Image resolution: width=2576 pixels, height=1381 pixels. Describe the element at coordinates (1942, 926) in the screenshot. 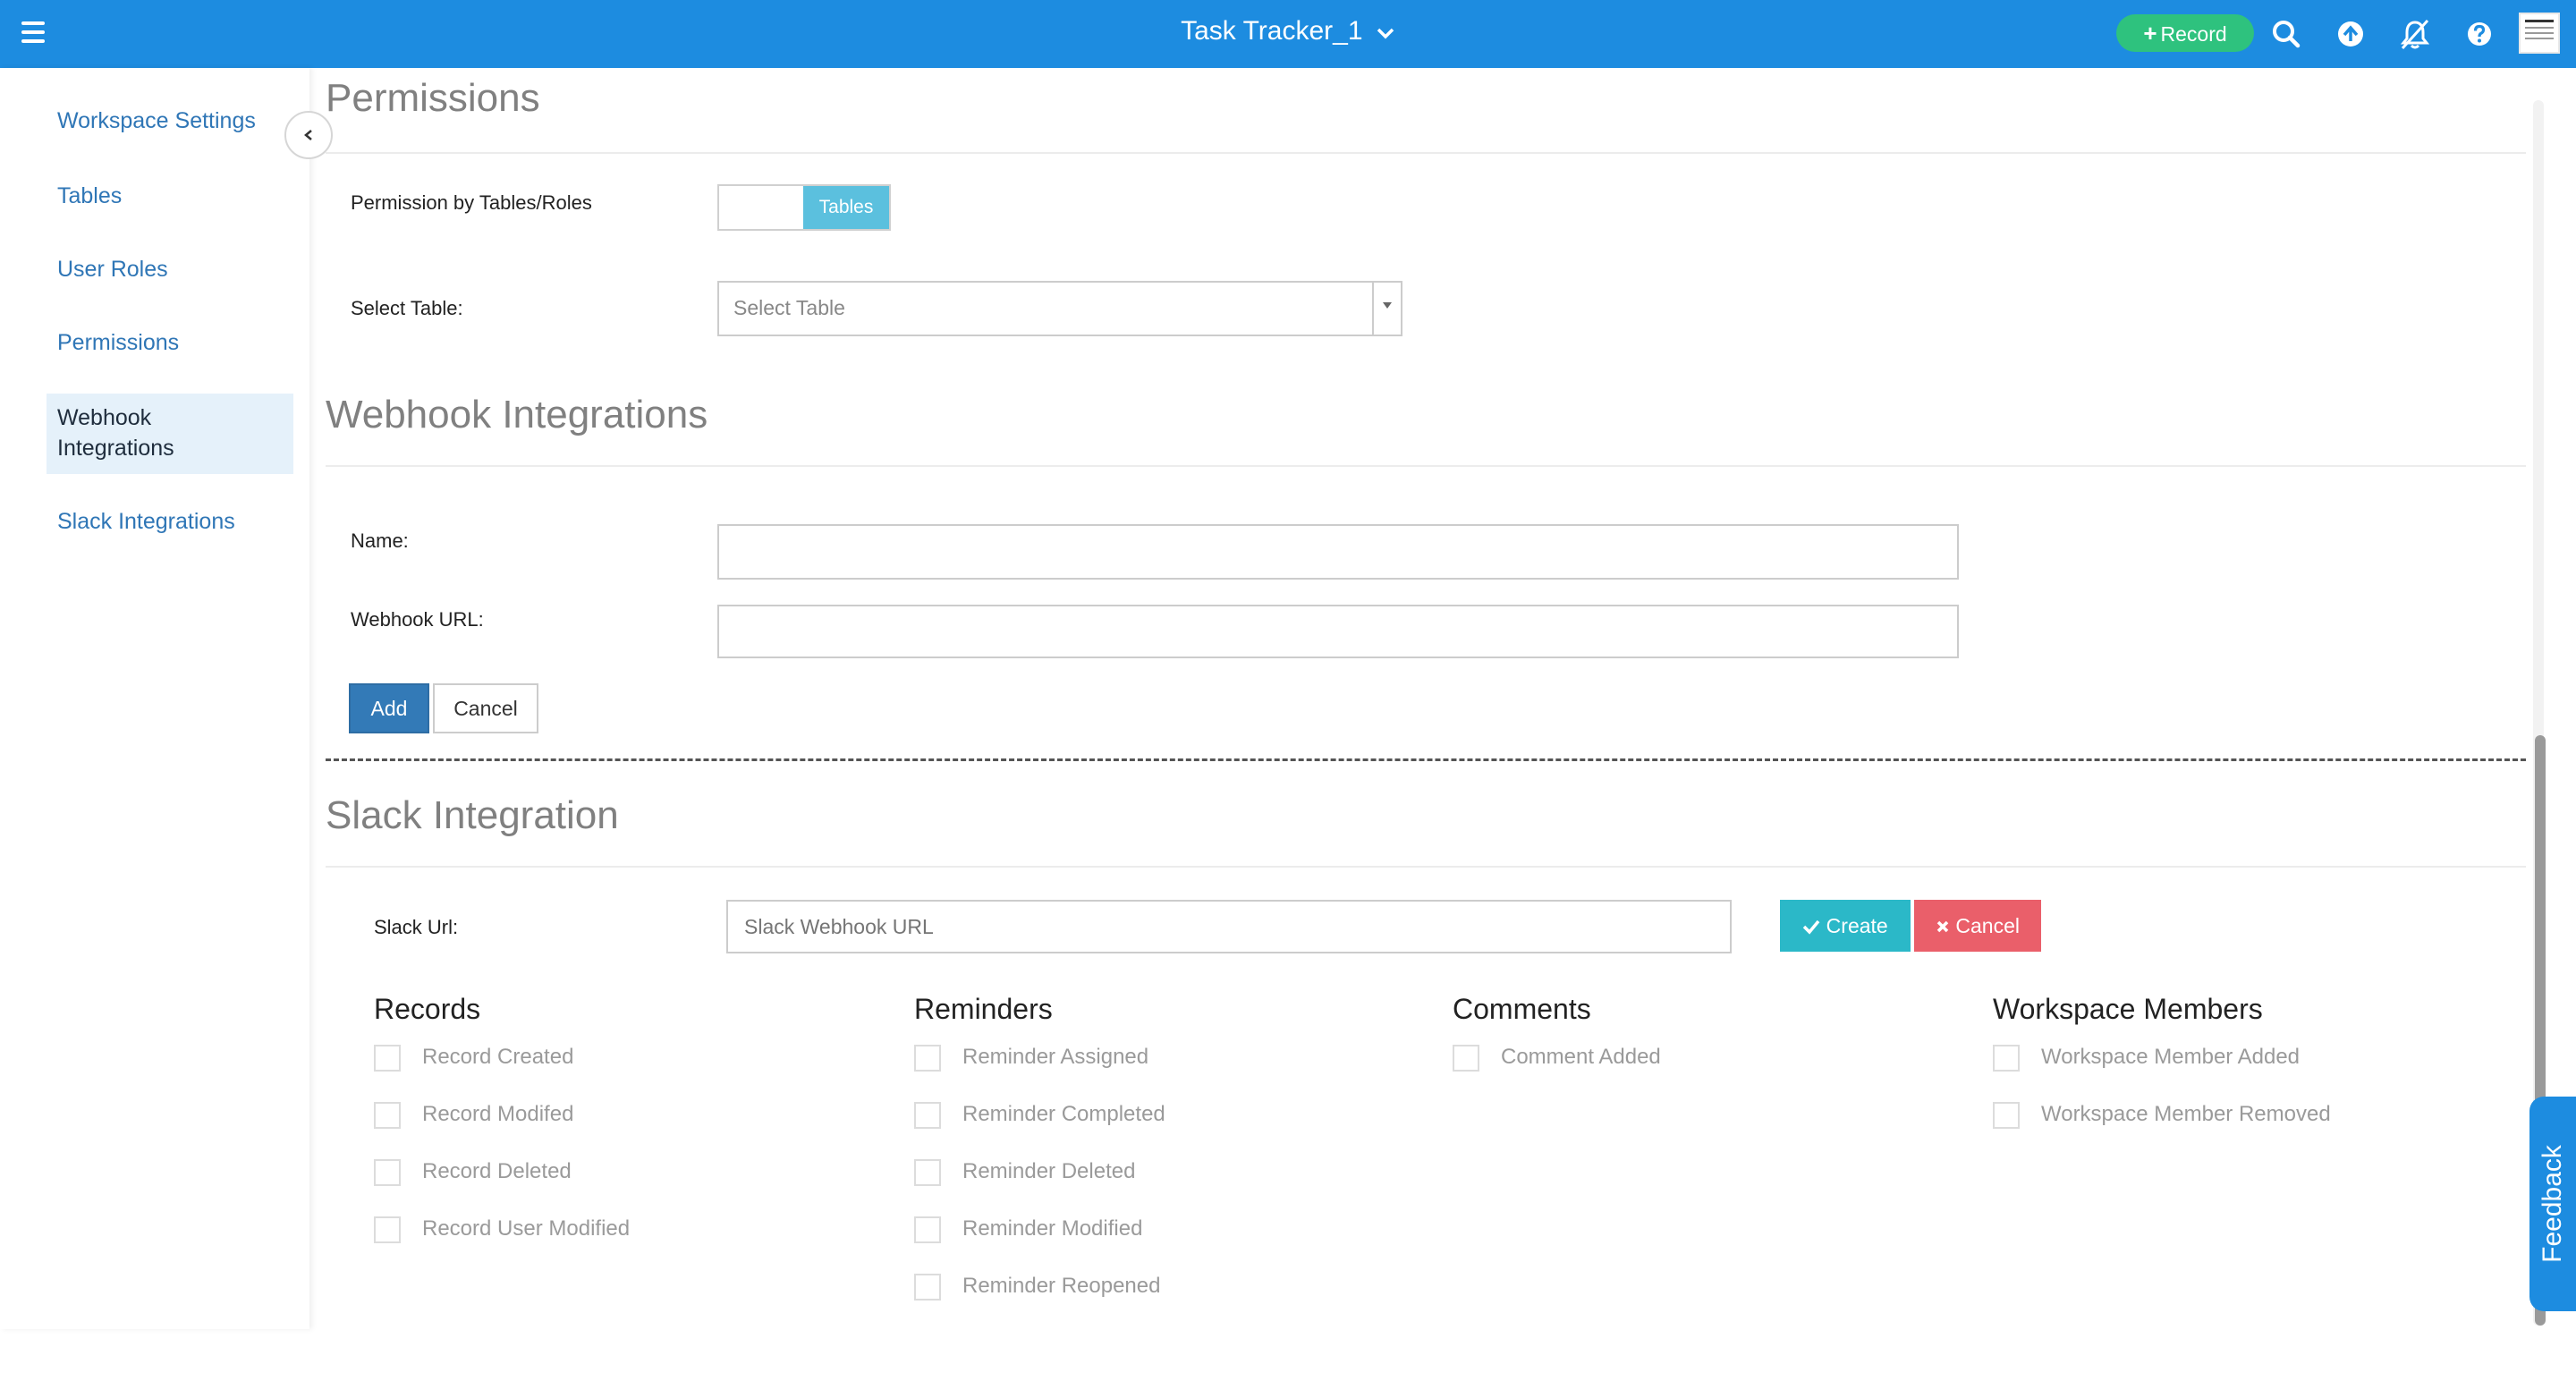

I see `close-icon` at that location.